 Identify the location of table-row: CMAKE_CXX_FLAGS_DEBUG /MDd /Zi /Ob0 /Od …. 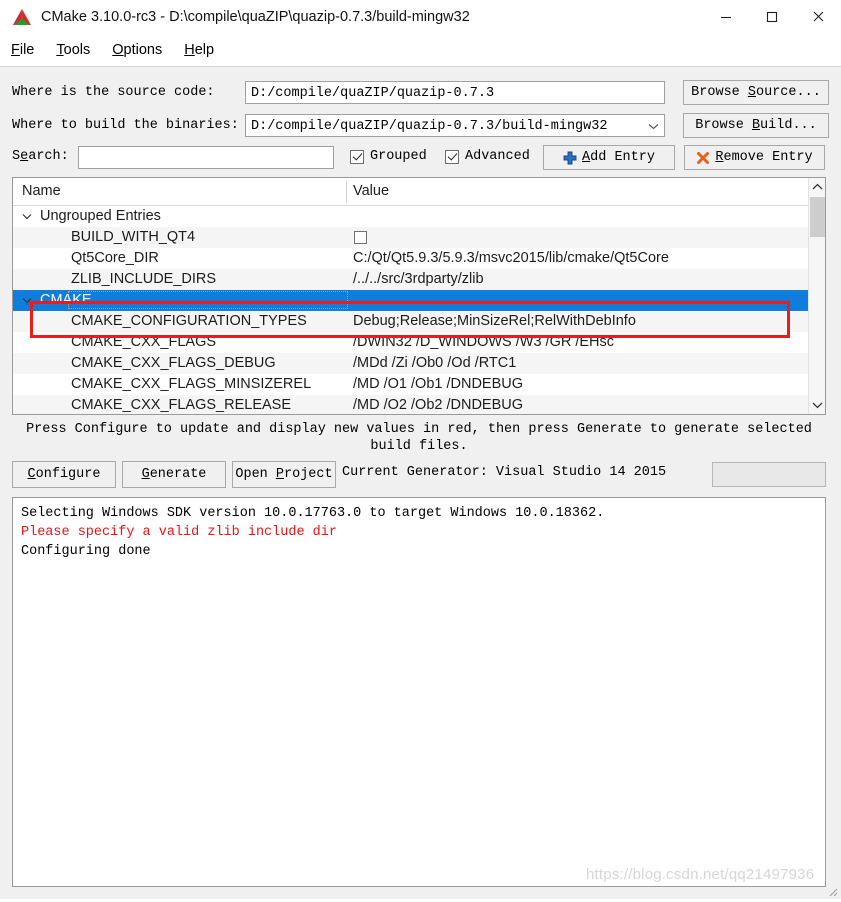
(410, 363).